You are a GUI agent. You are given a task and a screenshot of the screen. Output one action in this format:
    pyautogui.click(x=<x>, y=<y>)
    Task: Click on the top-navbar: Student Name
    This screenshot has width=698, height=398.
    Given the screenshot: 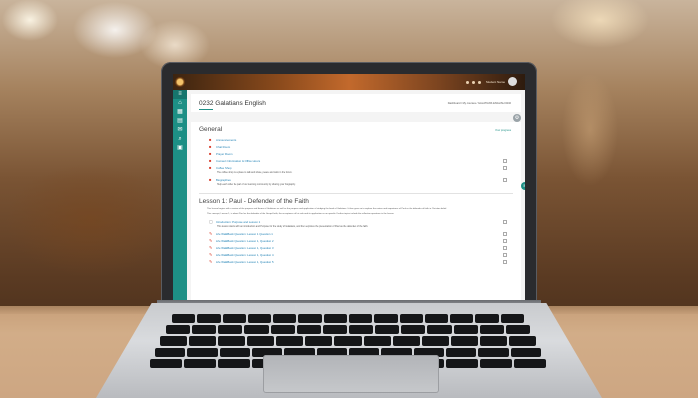 What is the action you would take?
    pyautogui.click(x=349, y=82)
    